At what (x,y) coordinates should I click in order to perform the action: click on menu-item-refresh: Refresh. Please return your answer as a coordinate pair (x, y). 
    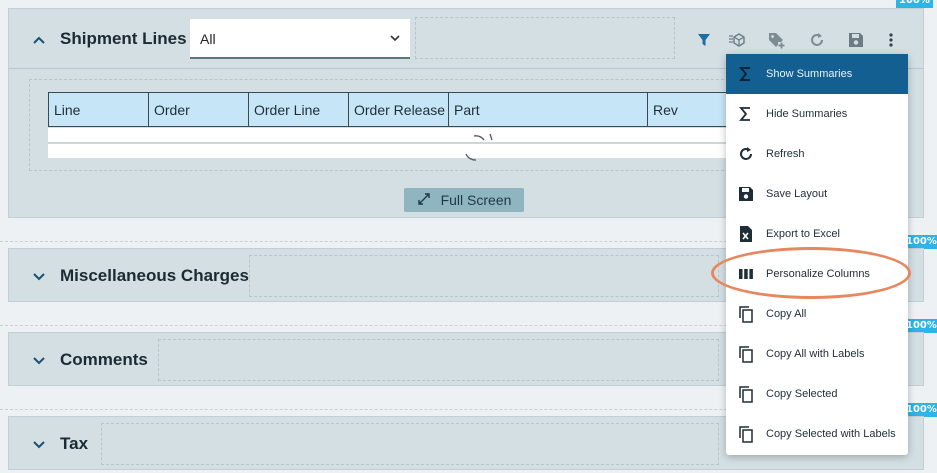
    Looking at the image, I should click on (817, 154).